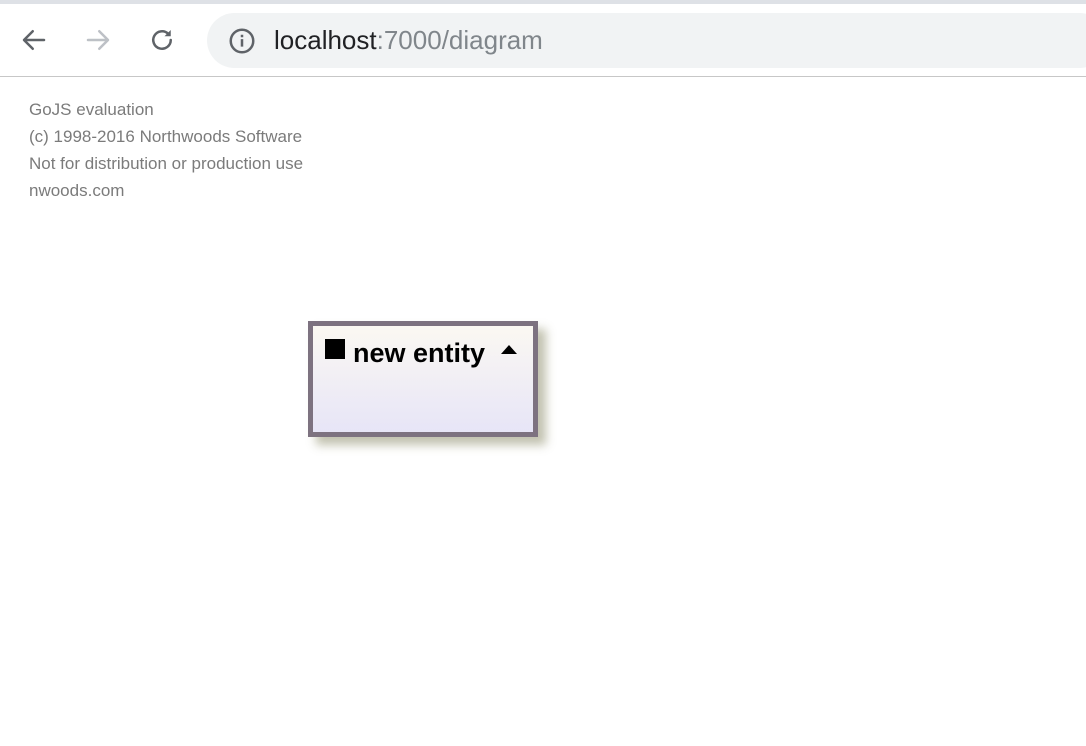  Describe the element at coordinates (335, 349) in the screenshot. I see `entity-square-icon` at that location.